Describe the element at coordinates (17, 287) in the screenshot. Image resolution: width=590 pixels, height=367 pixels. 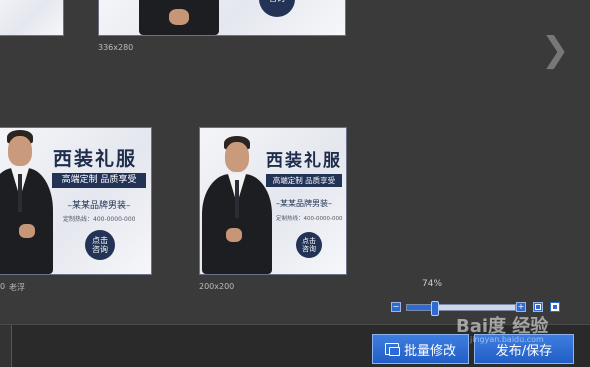
I see `size-label-partial-2: 老浮` at that location.